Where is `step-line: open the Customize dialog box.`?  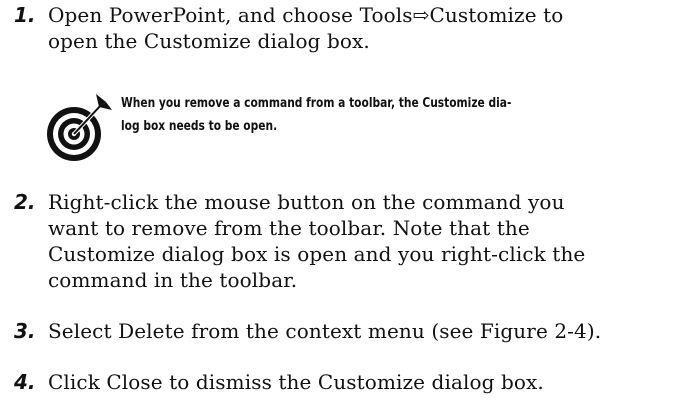 step-line: open the Customize dialog box. is located at coordinates (209, 41).